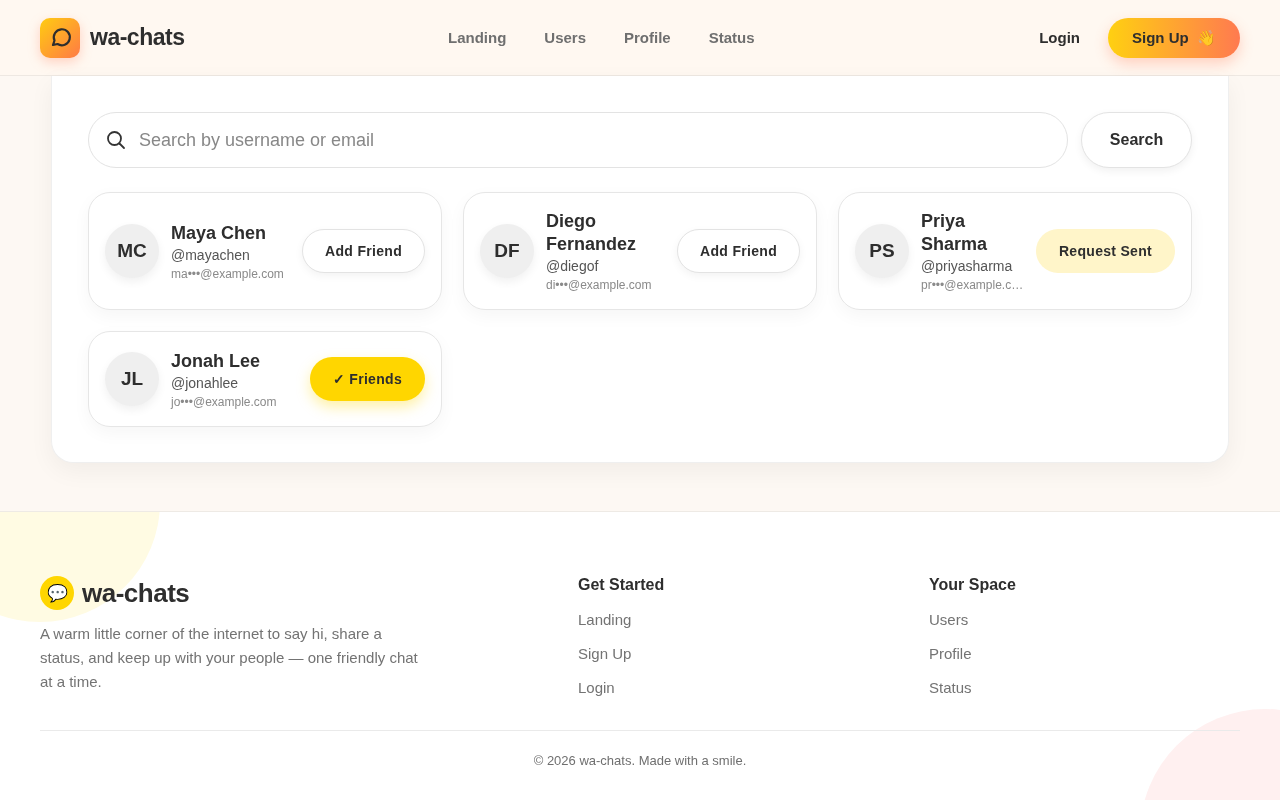  Describe the element at coordinates (205, 382) in the screenshot. I see `user-handle: @jonahlee` at that location.